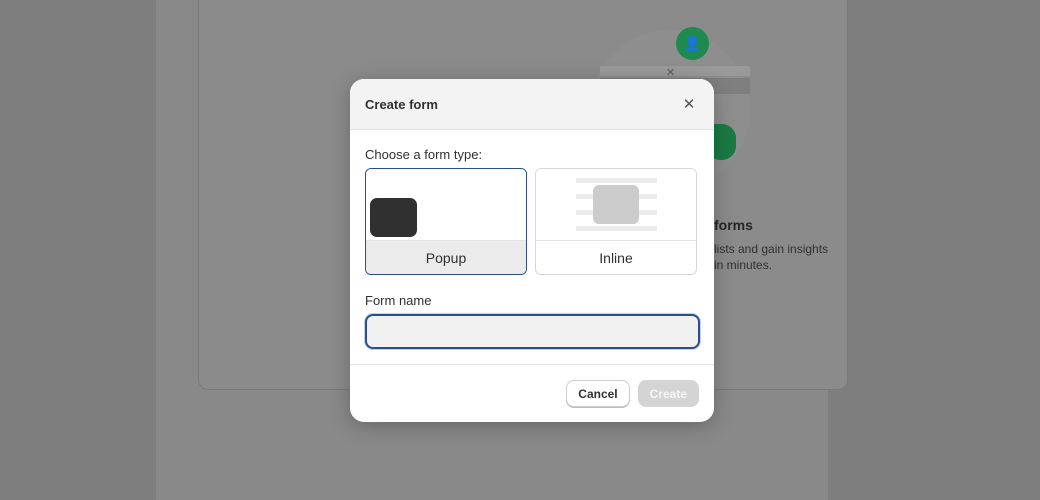  What do you see at coordinates (446, 204) in the screenshot?
I see `popup-preview` at bounding box center [446, 204].